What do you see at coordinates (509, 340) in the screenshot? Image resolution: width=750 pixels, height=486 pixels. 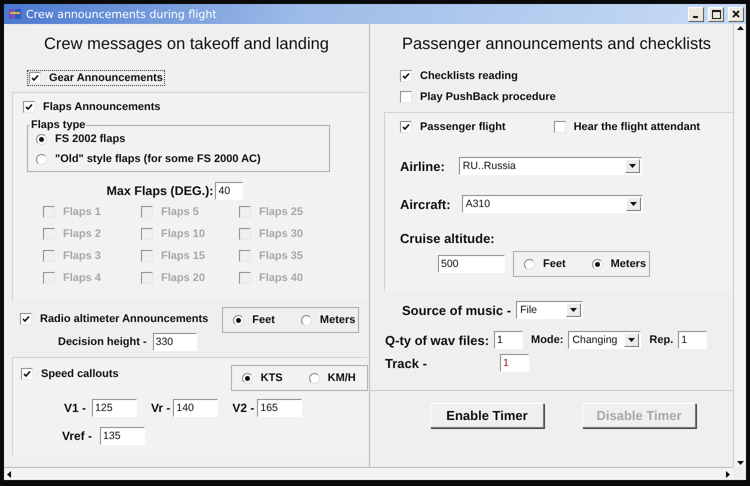 I see `wav-count-field: 1` at bounding box center [509, 340].